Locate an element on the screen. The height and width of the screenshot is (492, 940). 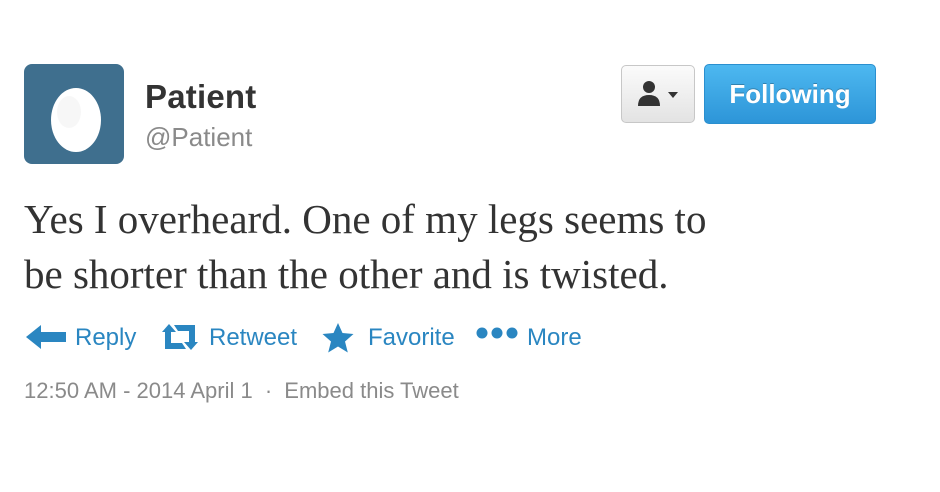
display-name: Patient is located at coordinates (200, 97).